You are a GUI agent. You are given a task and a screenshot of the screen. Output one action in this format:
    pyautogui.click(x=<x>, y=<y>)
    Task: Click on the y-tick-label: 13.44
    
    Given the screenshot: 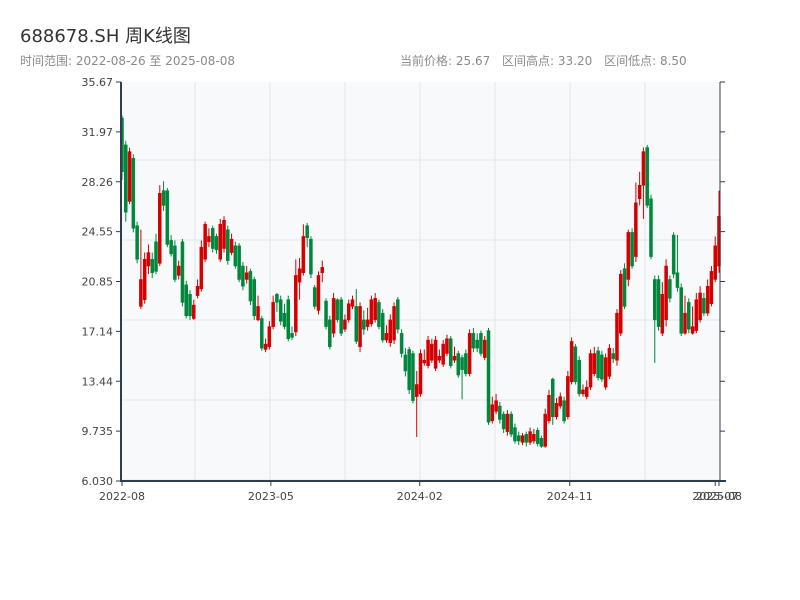 What is the action you would take?
    pyautogui.click(x=98, y=381)
    